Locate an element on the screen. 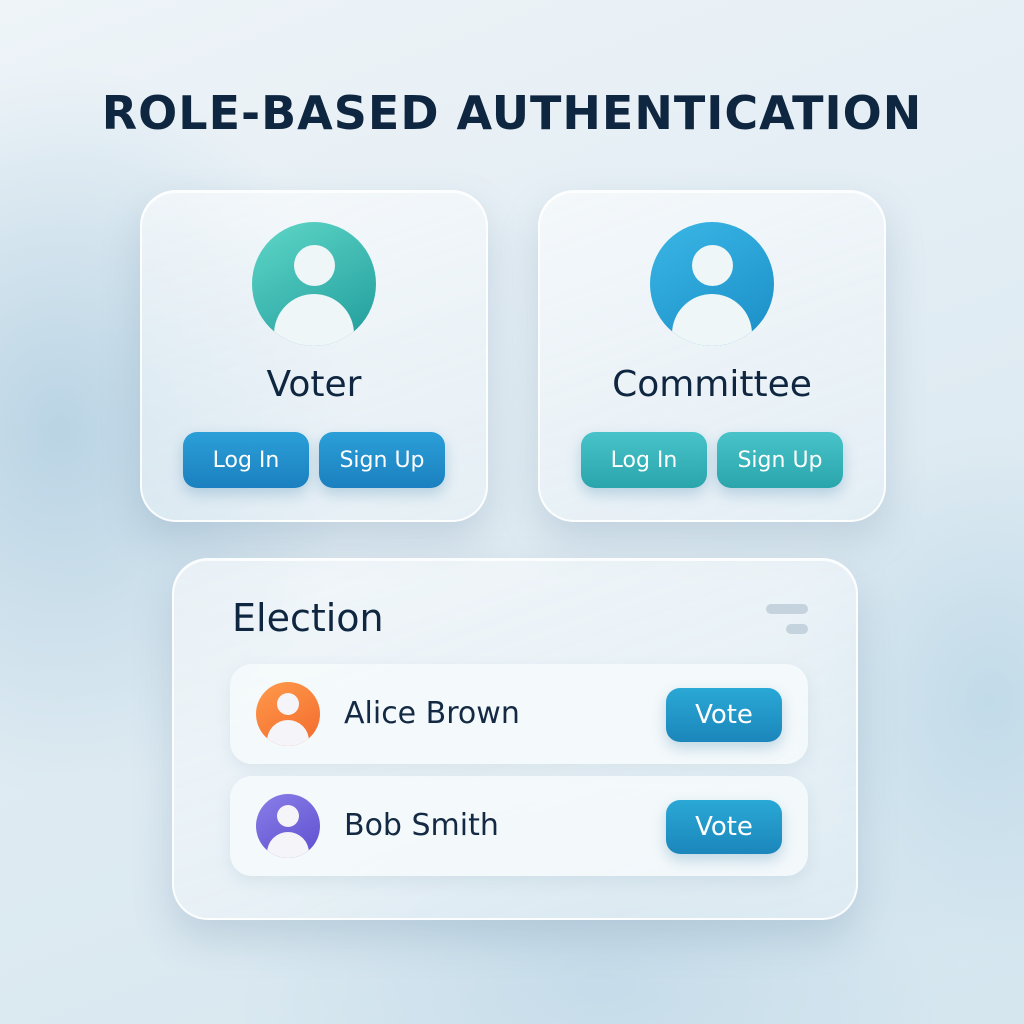 This screenshot has height=1024, width=1024. committee-avatar-icon is located at coordinates (712, 284).